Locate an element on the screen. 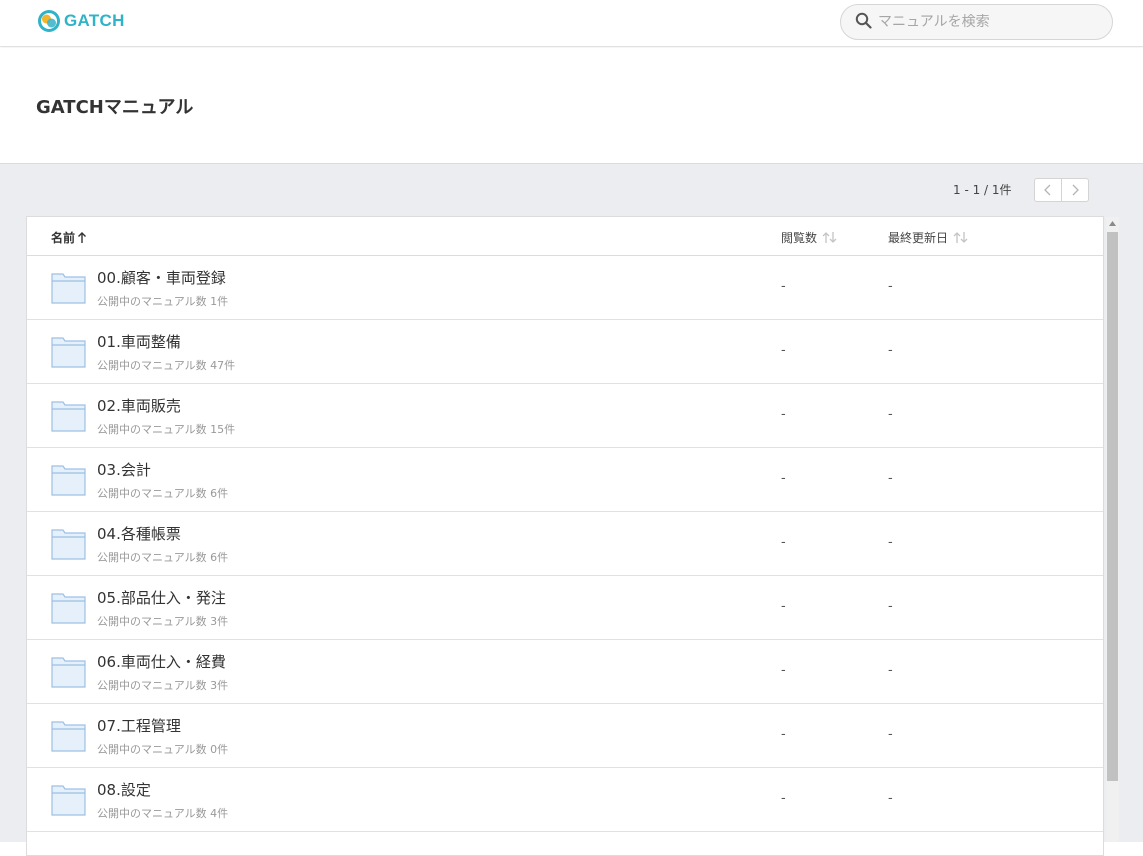 This screenshot has width=1143, height=856. column-name-label: 名前 is located at coordinates (63, 238).